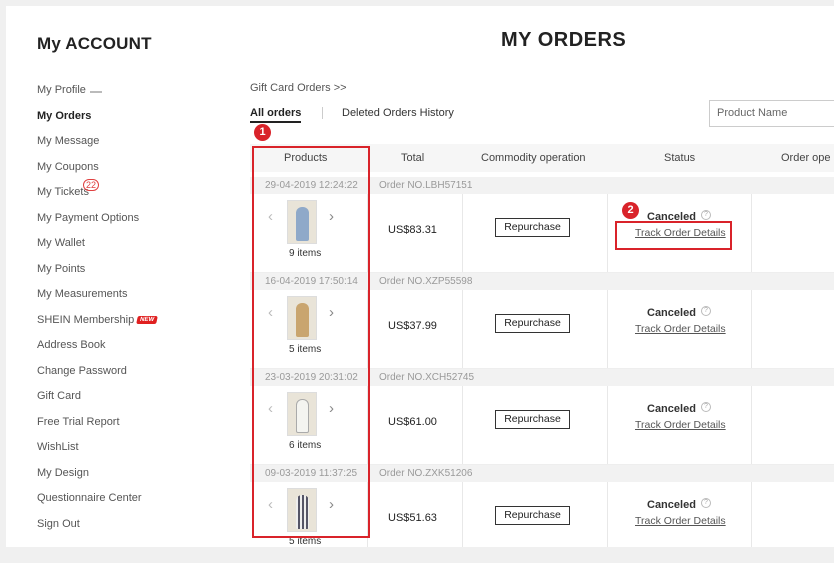 Image resolution: width=834 pixels, height=563 pixels. I want to click on sidebar-item-profile: My Profile, so click(97, 97).